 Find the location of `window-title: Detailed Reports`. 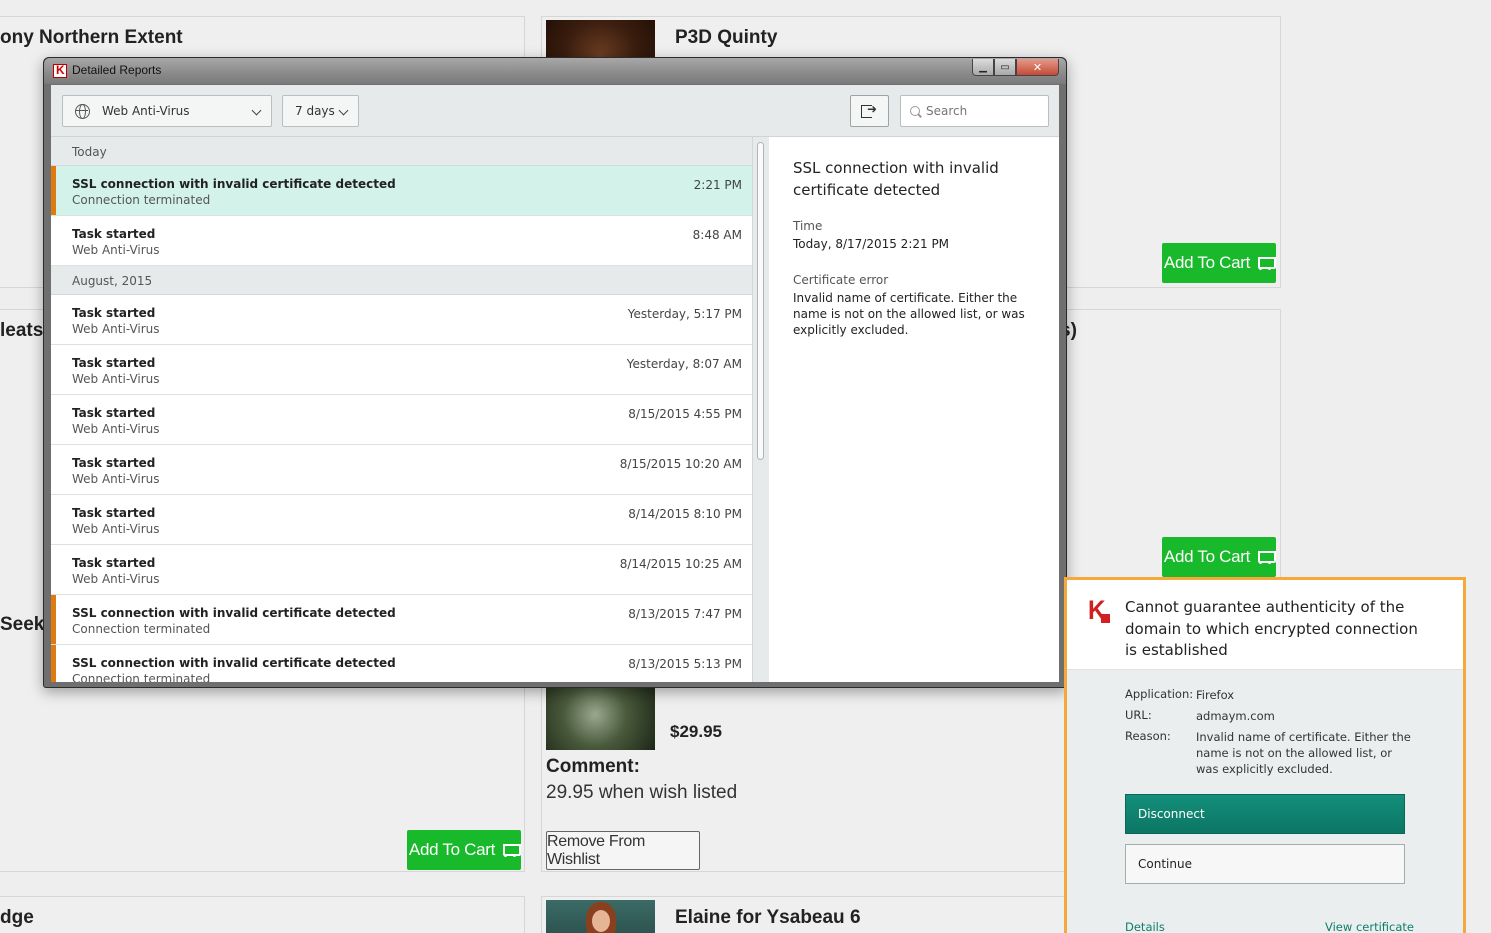

window-title: Detailed Reports is located at coordinates (117, 70).